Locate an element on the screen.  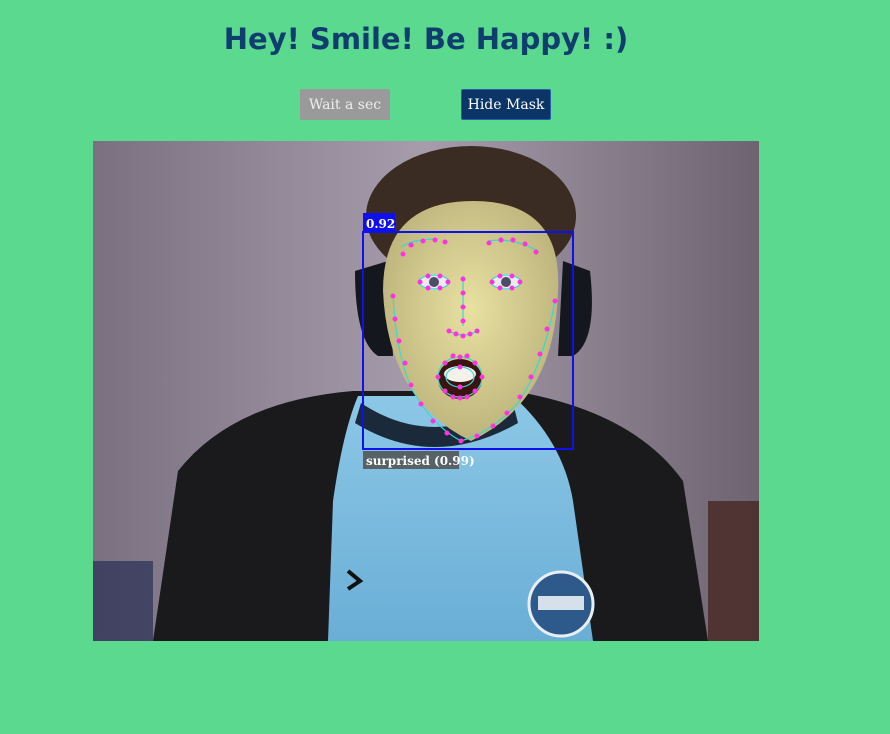
wait-button: Wait a sec is located at coordinates (345, 104).